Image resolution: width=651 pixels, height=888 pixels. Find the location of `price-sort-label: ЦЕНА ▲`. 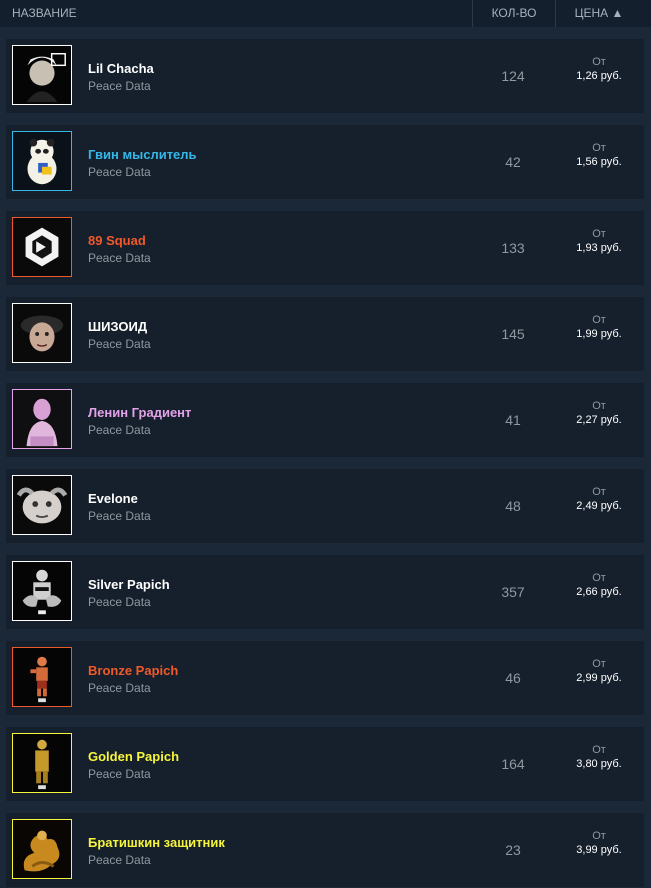

price-sort-label: ЦЕНА ▲ is located at coordinates (599, 13).